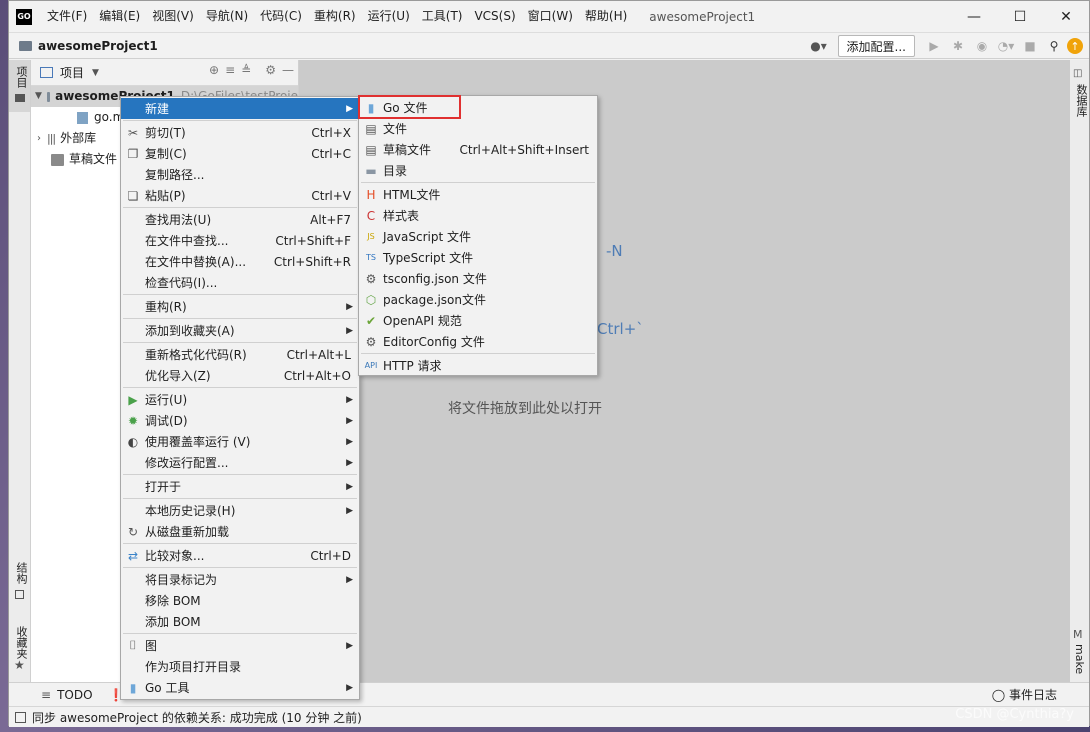  Describe the element at coordinates (1030, 46) in the screenshot. I see `stop-icon: ■` at that location.